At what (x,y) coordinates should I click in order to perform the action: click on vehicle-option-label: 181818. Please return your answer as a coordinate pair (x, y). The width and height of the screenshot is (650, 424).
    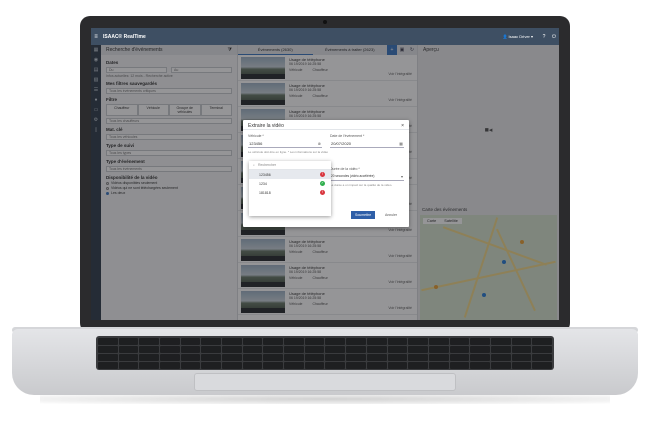
    Looking at the image, I should click on (265, 192).